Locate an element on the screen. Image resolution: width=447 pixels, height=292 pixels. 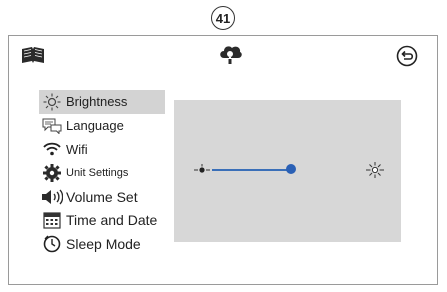
menu-label: Volume Set is located at coordinates (102, 196).